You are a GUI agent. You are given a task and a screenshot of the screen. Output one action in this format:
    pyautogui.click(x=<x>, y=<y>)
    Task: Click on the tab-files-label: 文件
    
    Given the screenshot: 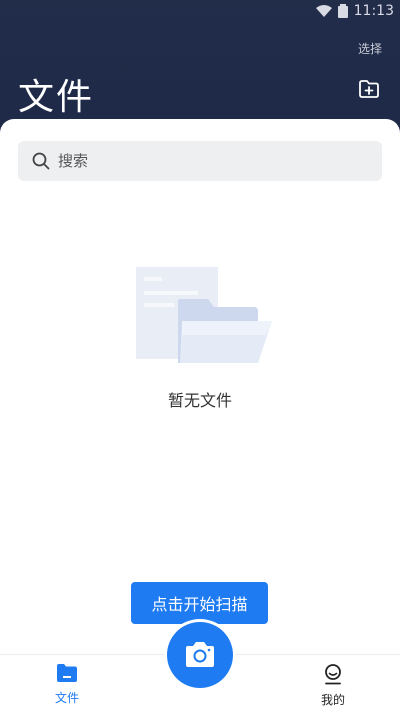 What is the action you would take?
    pyautogui.click(x=66, y=698)
    